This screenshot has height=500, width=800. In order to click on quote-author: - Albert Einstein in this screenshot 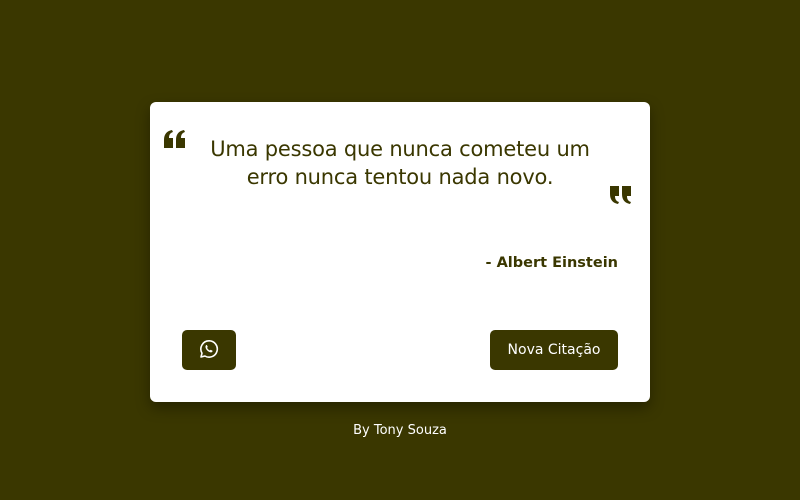, I will do `click(552, 263)`.